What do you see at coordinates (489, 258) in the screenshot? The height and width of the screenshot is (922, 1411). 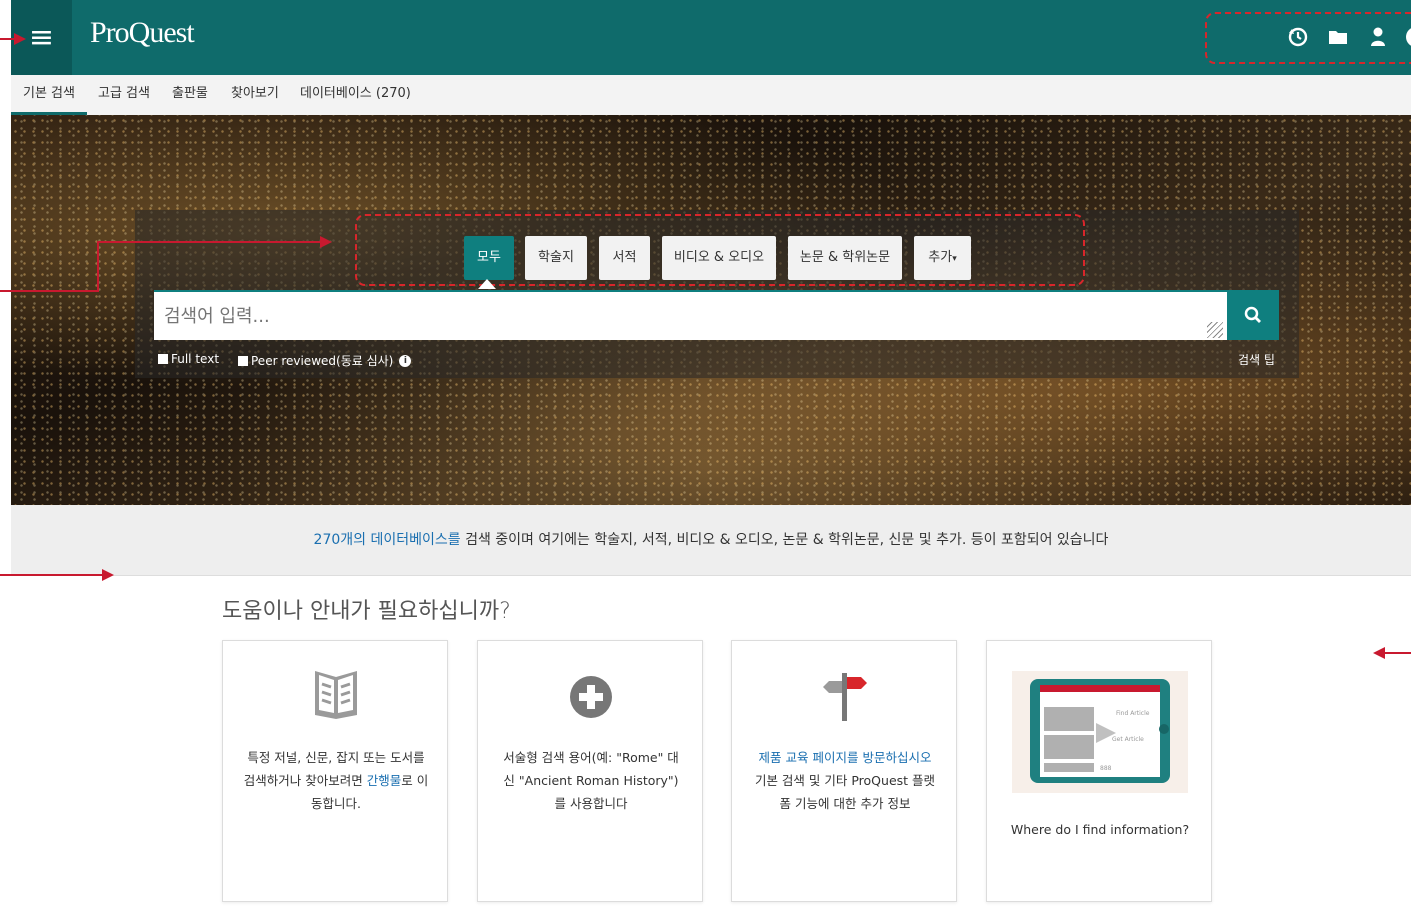 I see `type-all-button: 모두` at bounding box center [489, 258].